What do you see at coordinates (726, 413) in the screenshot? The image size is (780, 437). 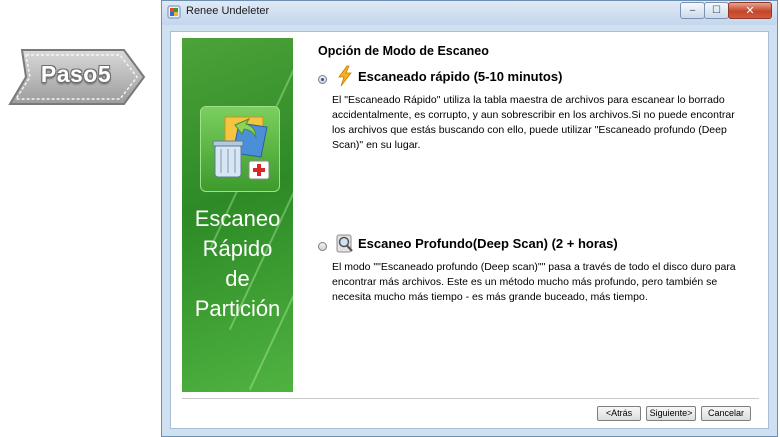 I see `cancel-button: Cancelar` at bounding box center [726, 413].